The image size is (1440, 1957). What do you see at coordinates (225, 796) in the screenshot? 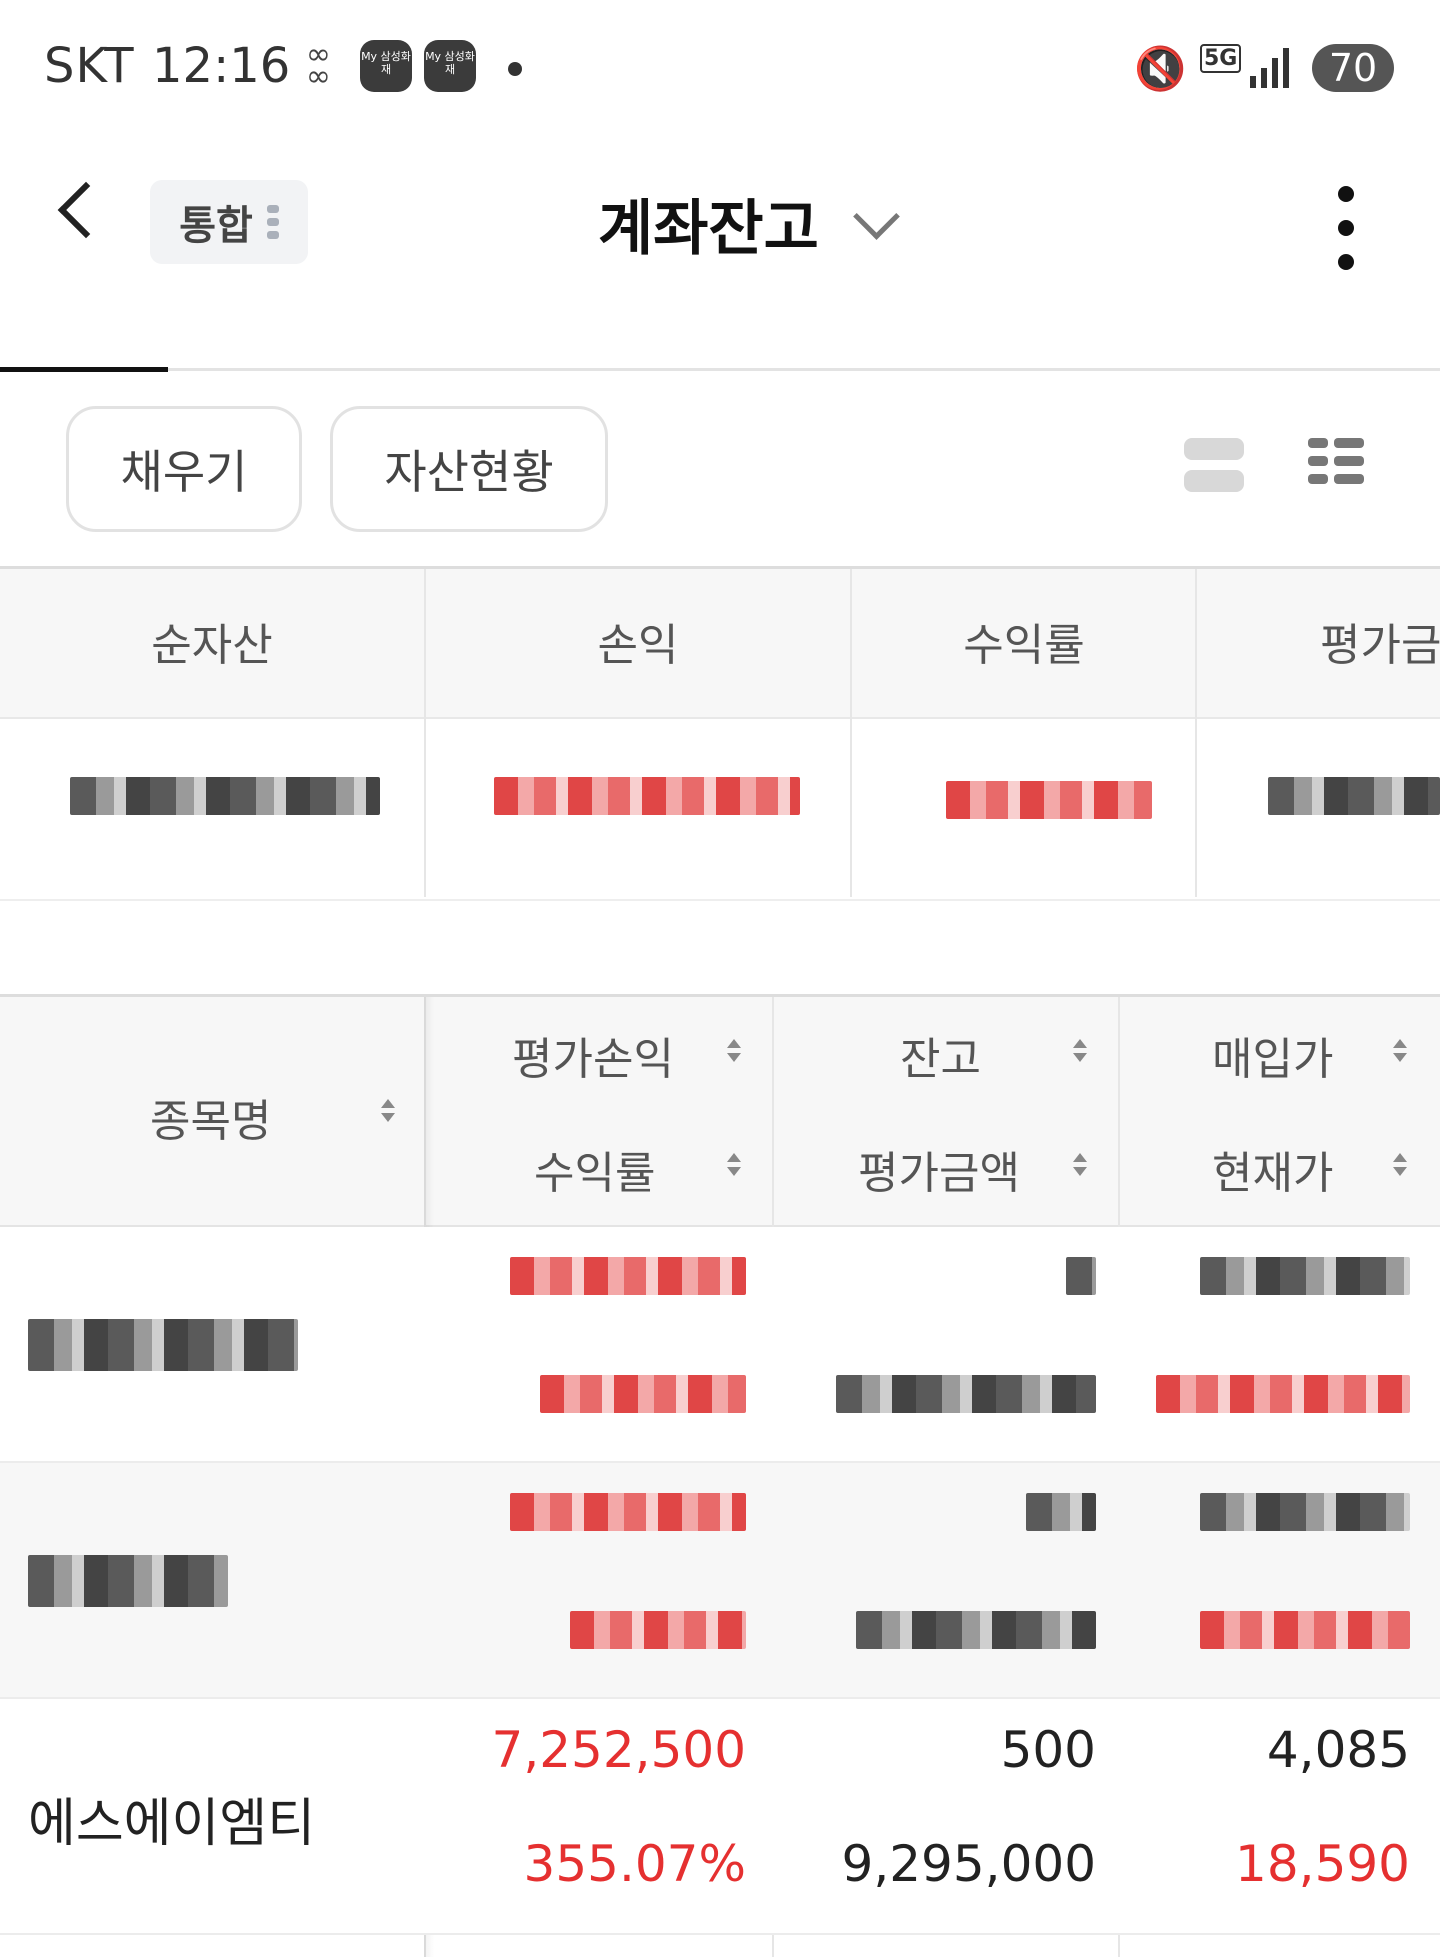
I see `net-assets-value` at bounding box center [225, 796].